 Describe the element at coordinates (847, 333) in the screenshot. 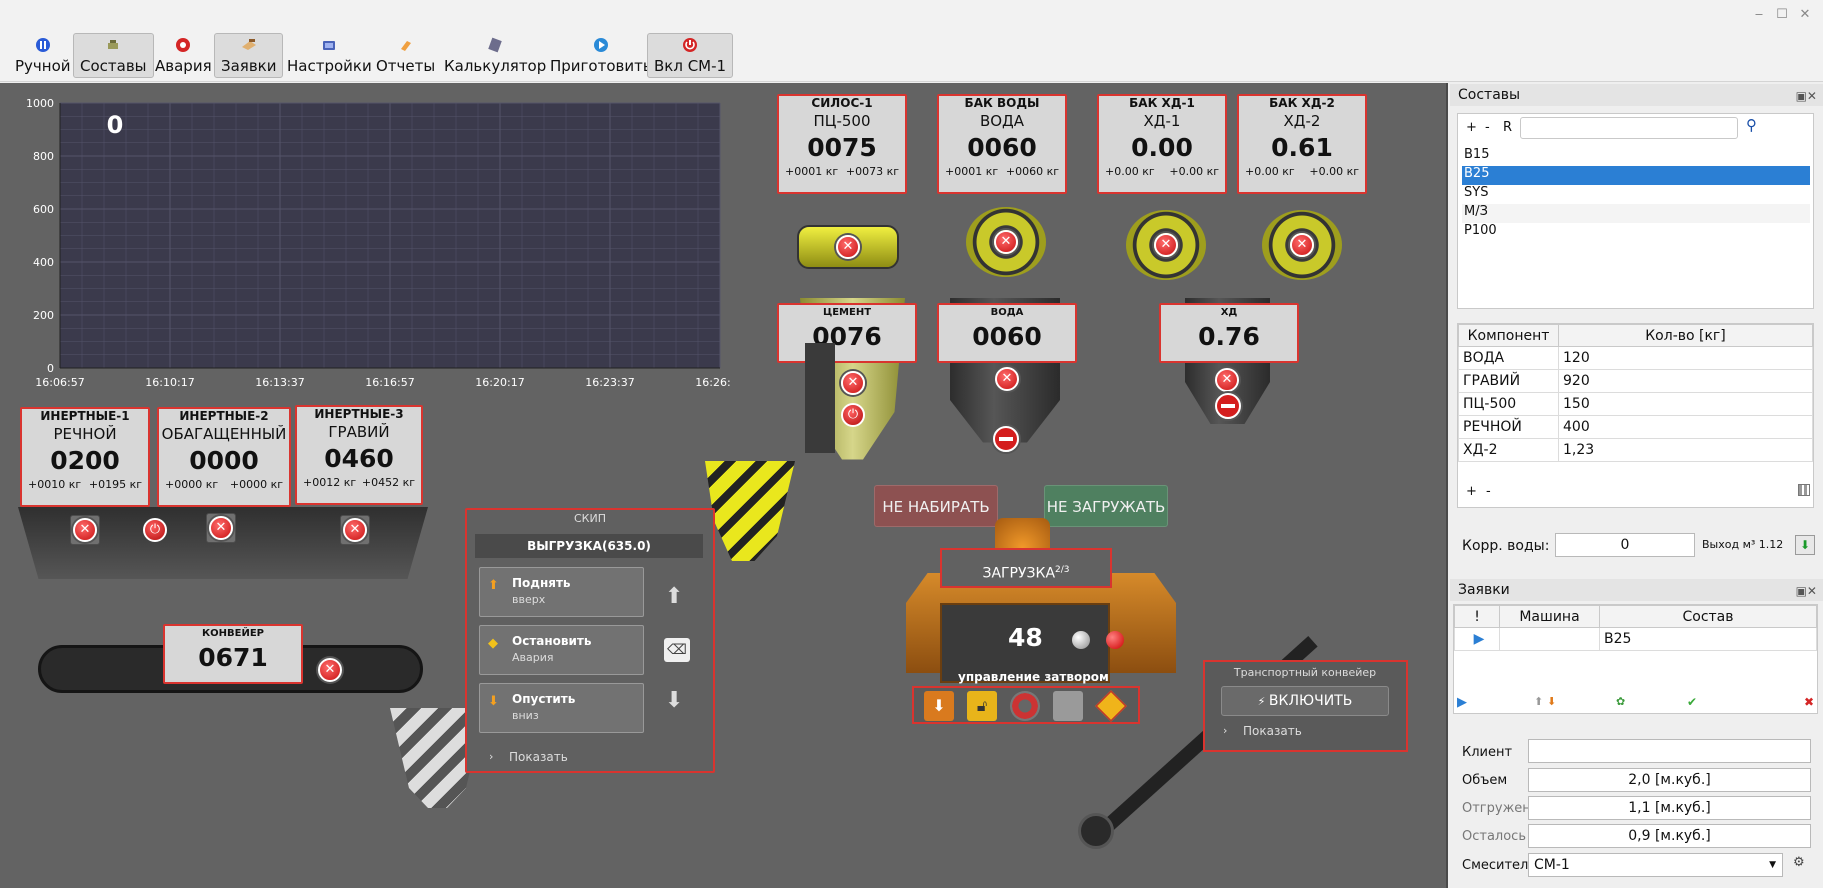

I see `cement-scale-card: ЦЕМЕНТ 0076` at that location.